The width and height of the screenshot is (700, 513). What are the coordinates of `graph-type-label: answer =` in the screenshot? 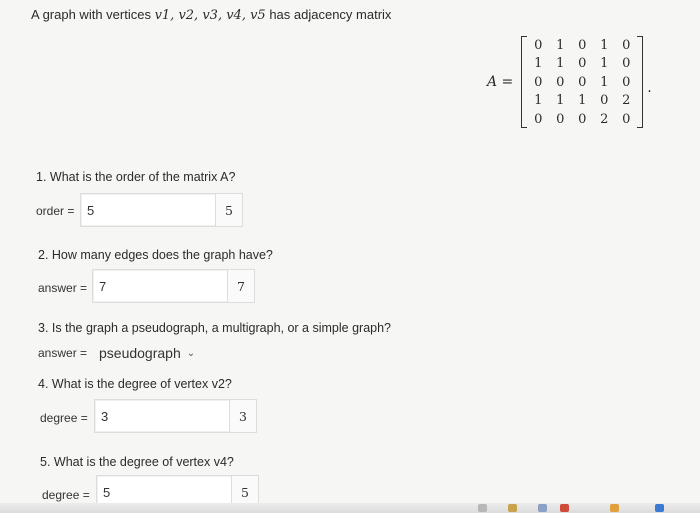 It's located at (63, 353).